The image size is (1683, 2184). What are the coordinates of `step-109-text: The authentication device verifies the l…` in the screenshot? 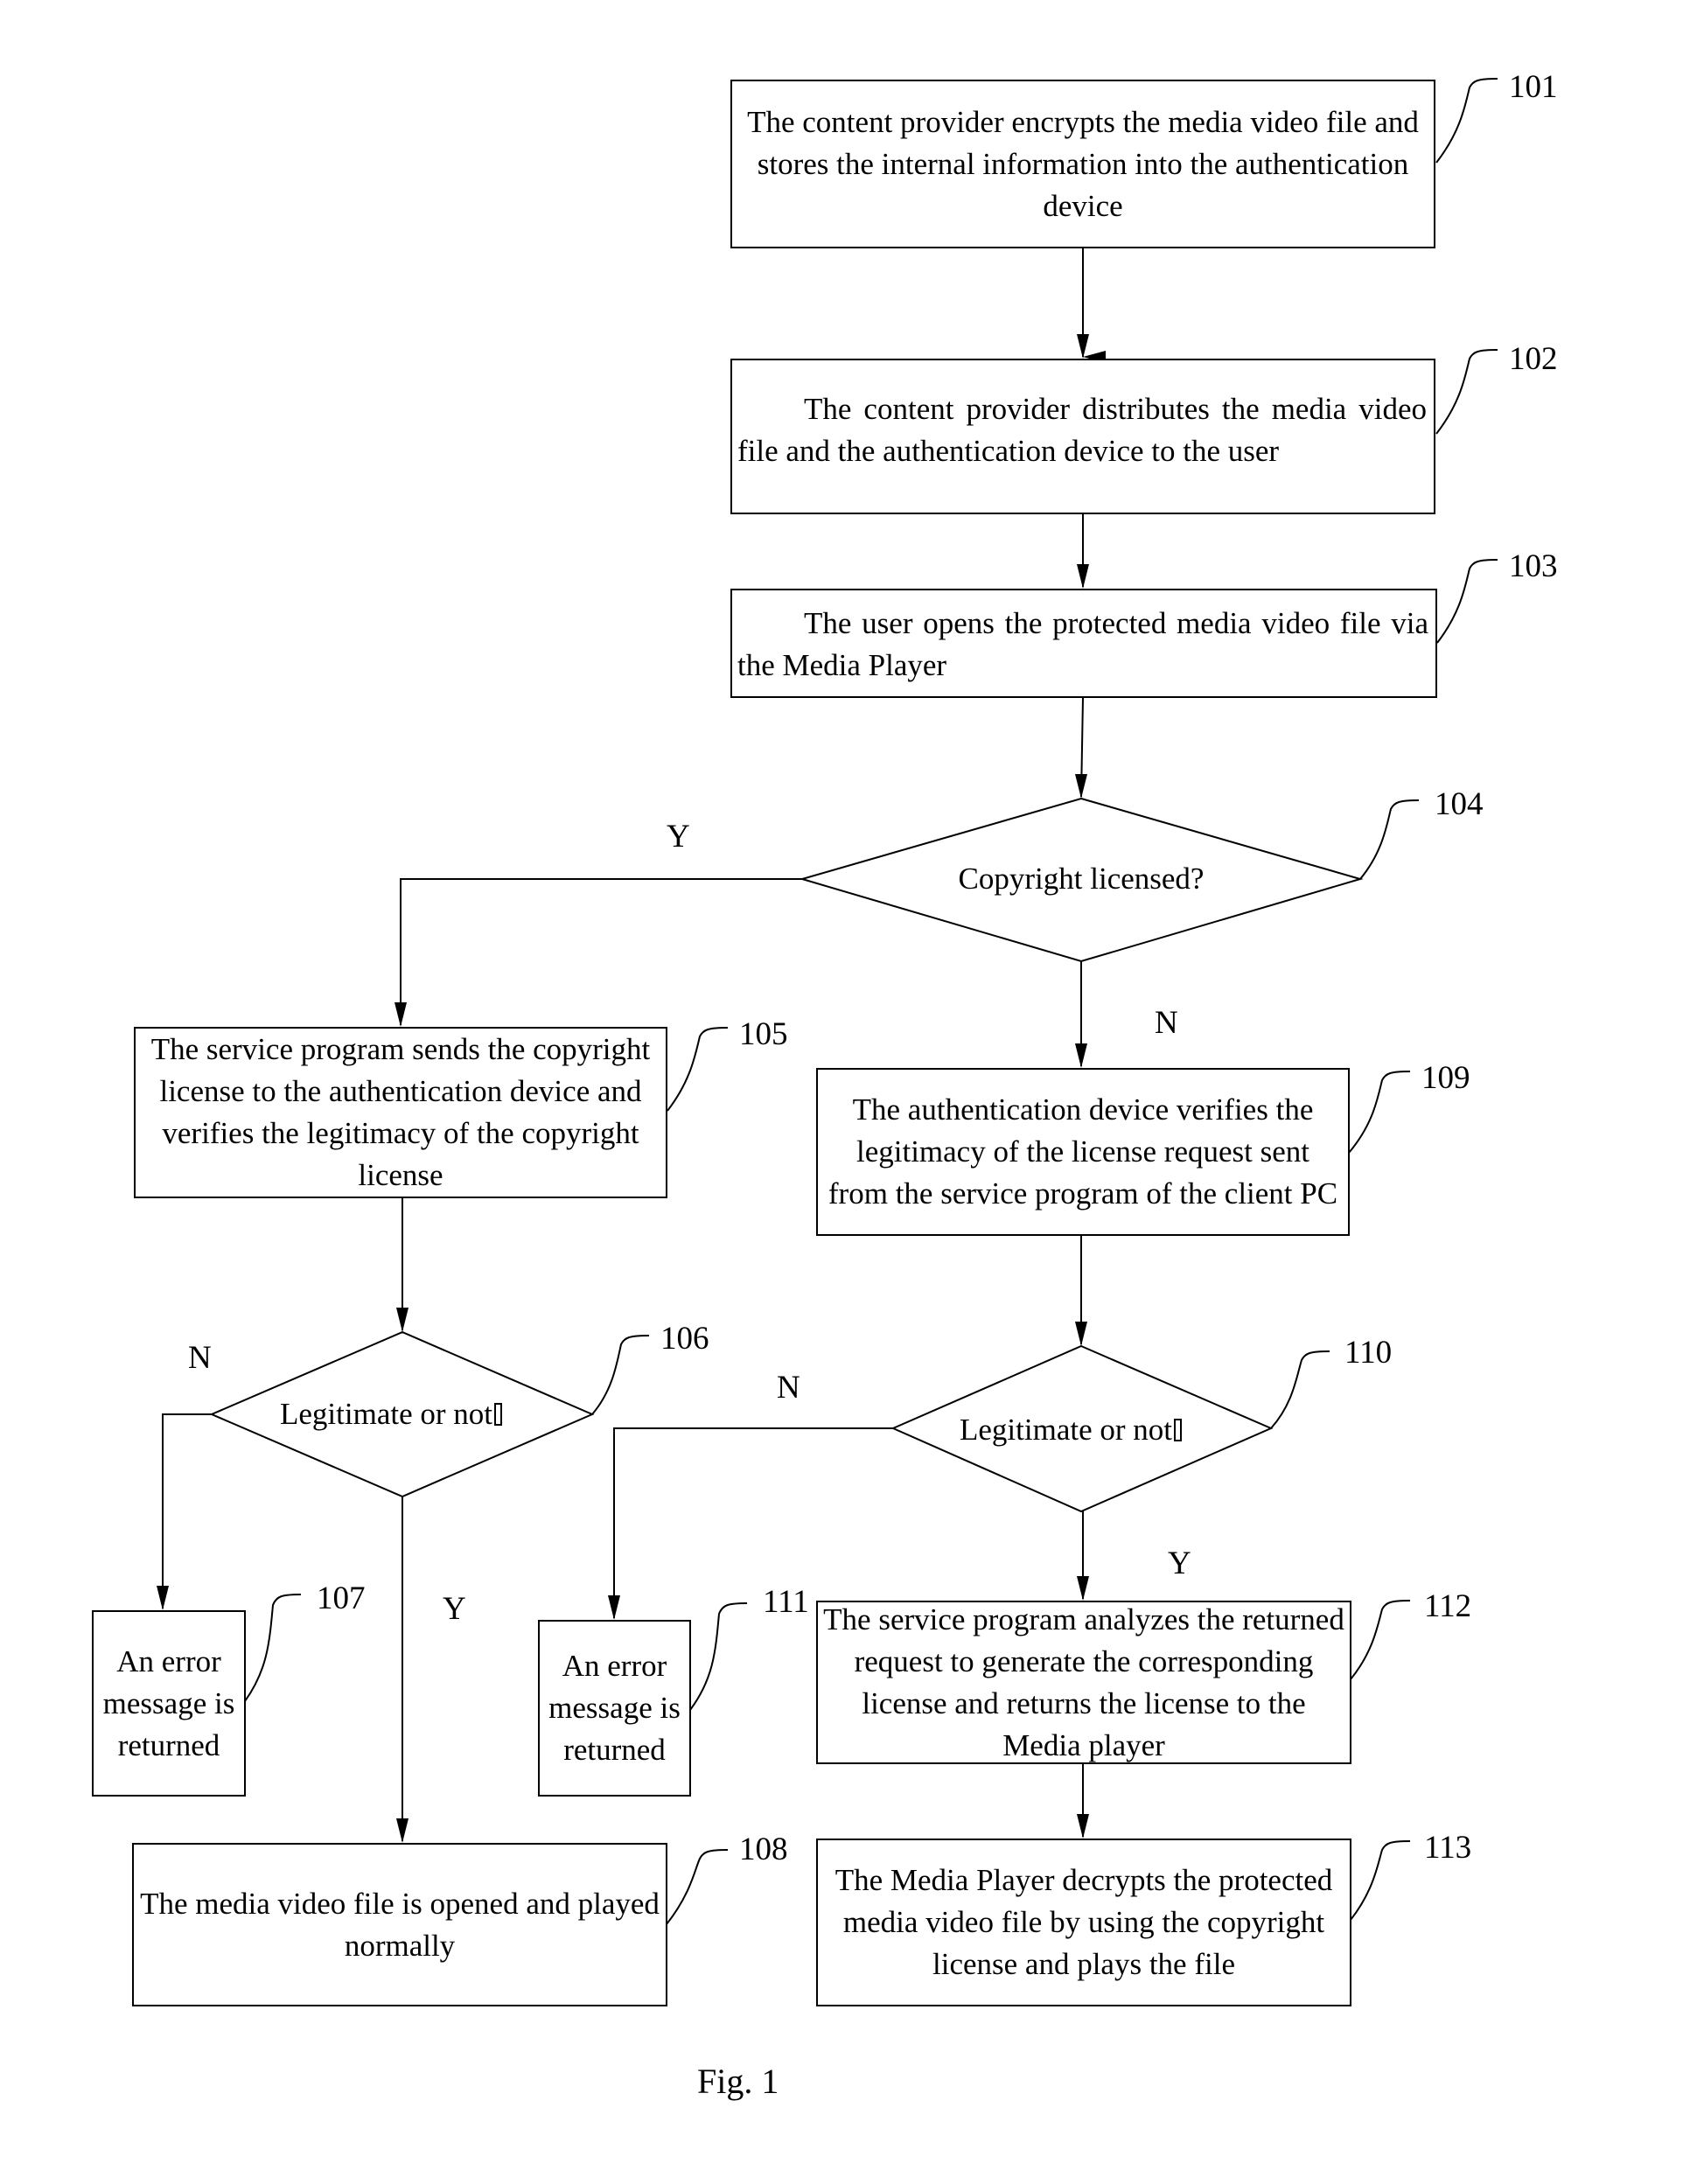 It's located at (1083, 1151).